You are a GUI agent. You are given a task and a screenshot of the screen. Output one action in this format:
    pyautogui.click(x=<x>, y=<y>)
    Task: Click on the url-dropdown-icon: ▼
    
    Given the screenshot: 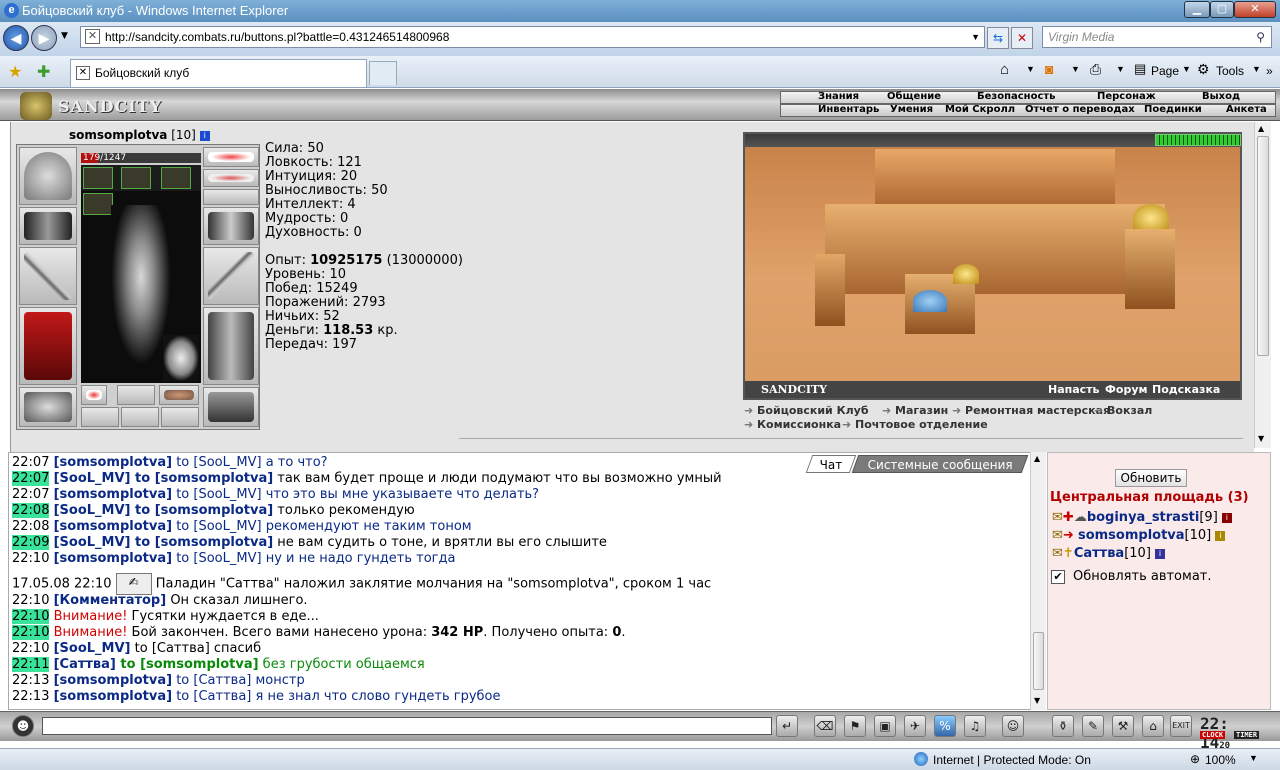 What is the action you would take?
    pyautogui.click(x=975, y=37)
    